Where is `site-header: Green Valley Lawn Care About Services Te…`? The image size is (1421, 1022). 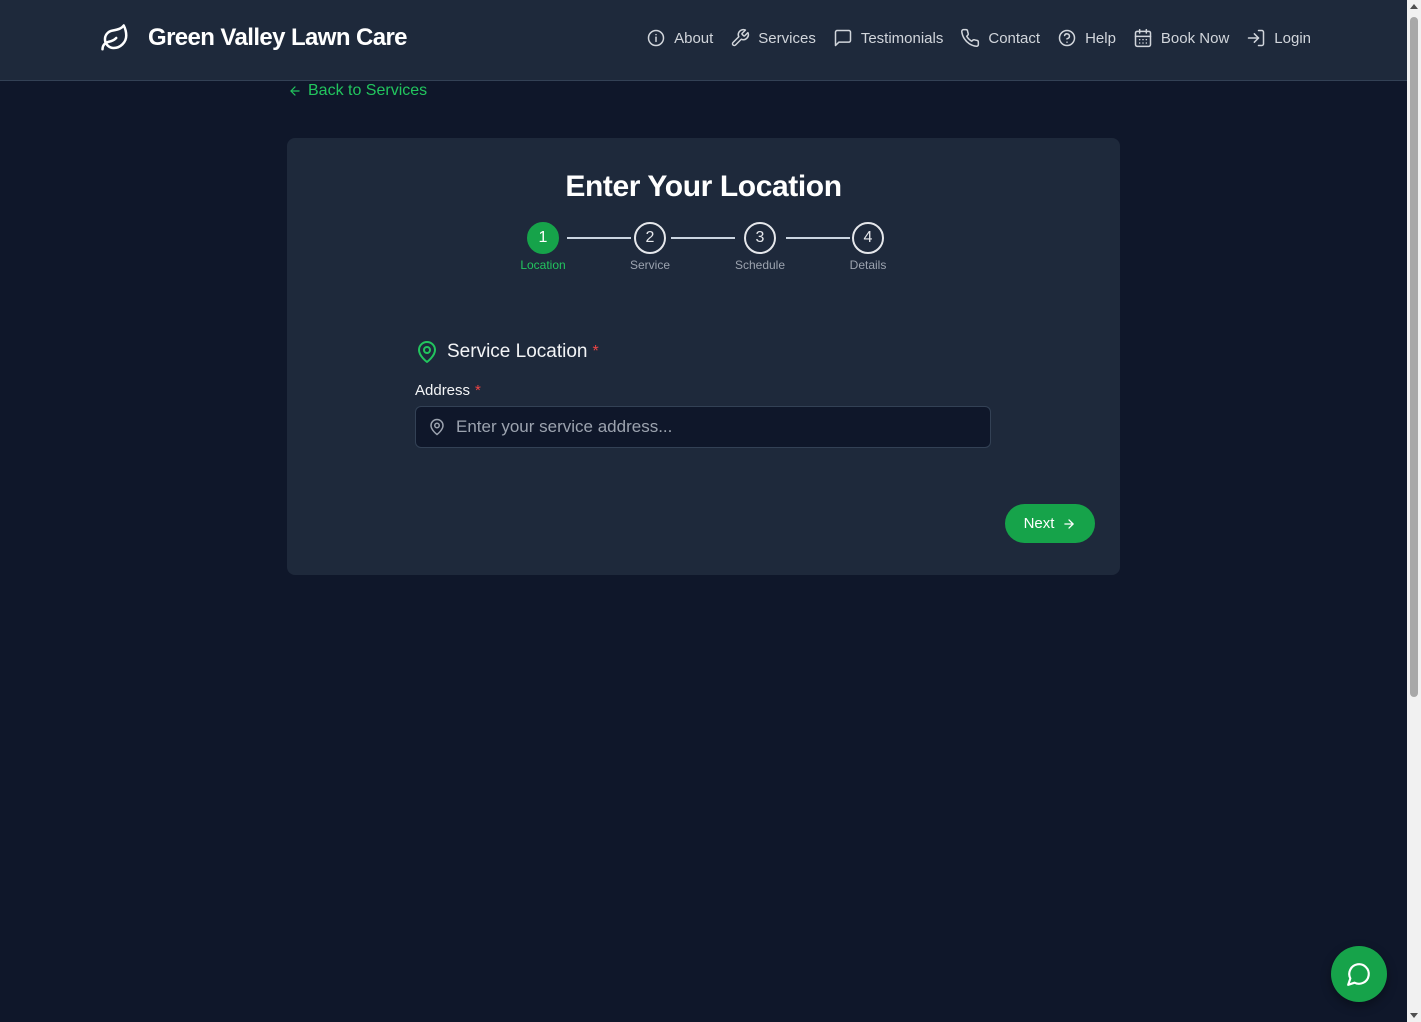 site-header: Green Valley Lawn Care About Services Te… is located at coordinates (703, 40).